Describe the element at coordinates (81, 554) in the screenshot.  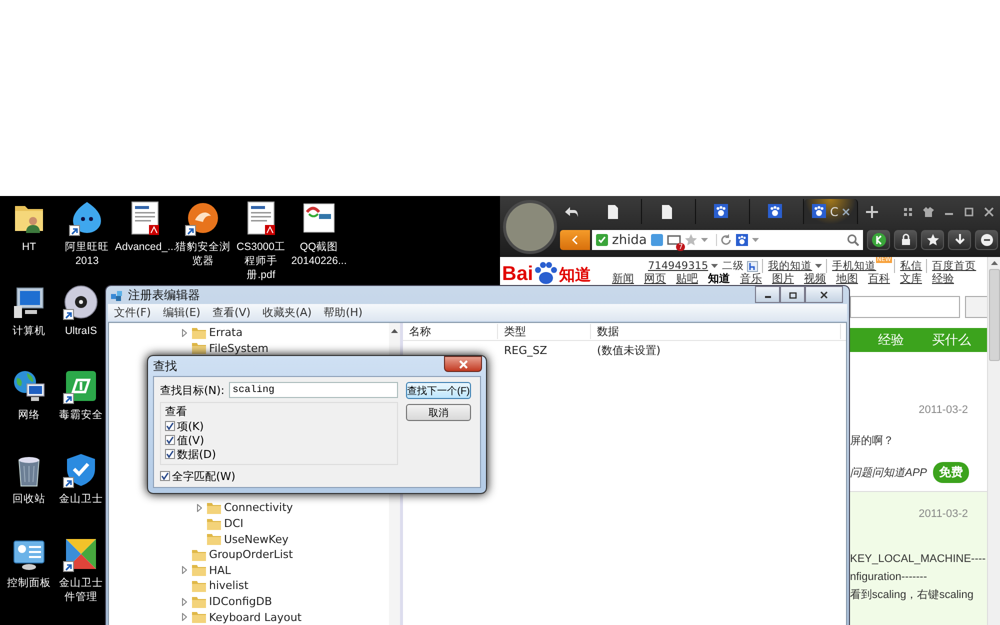
I see `tile-icon` at that location.